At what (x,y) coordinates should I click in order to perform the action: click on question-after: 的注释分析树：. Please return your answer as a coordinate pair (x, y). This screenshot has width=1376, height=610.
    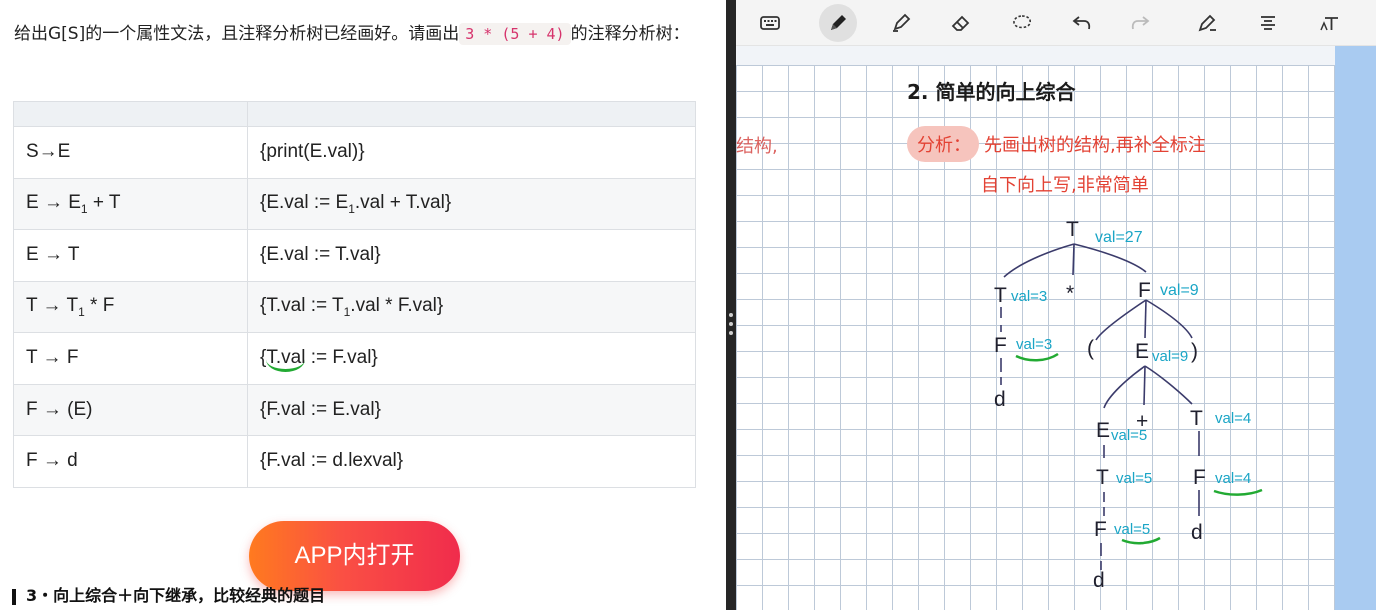
    Looking at the image, I should click on (630, 34).